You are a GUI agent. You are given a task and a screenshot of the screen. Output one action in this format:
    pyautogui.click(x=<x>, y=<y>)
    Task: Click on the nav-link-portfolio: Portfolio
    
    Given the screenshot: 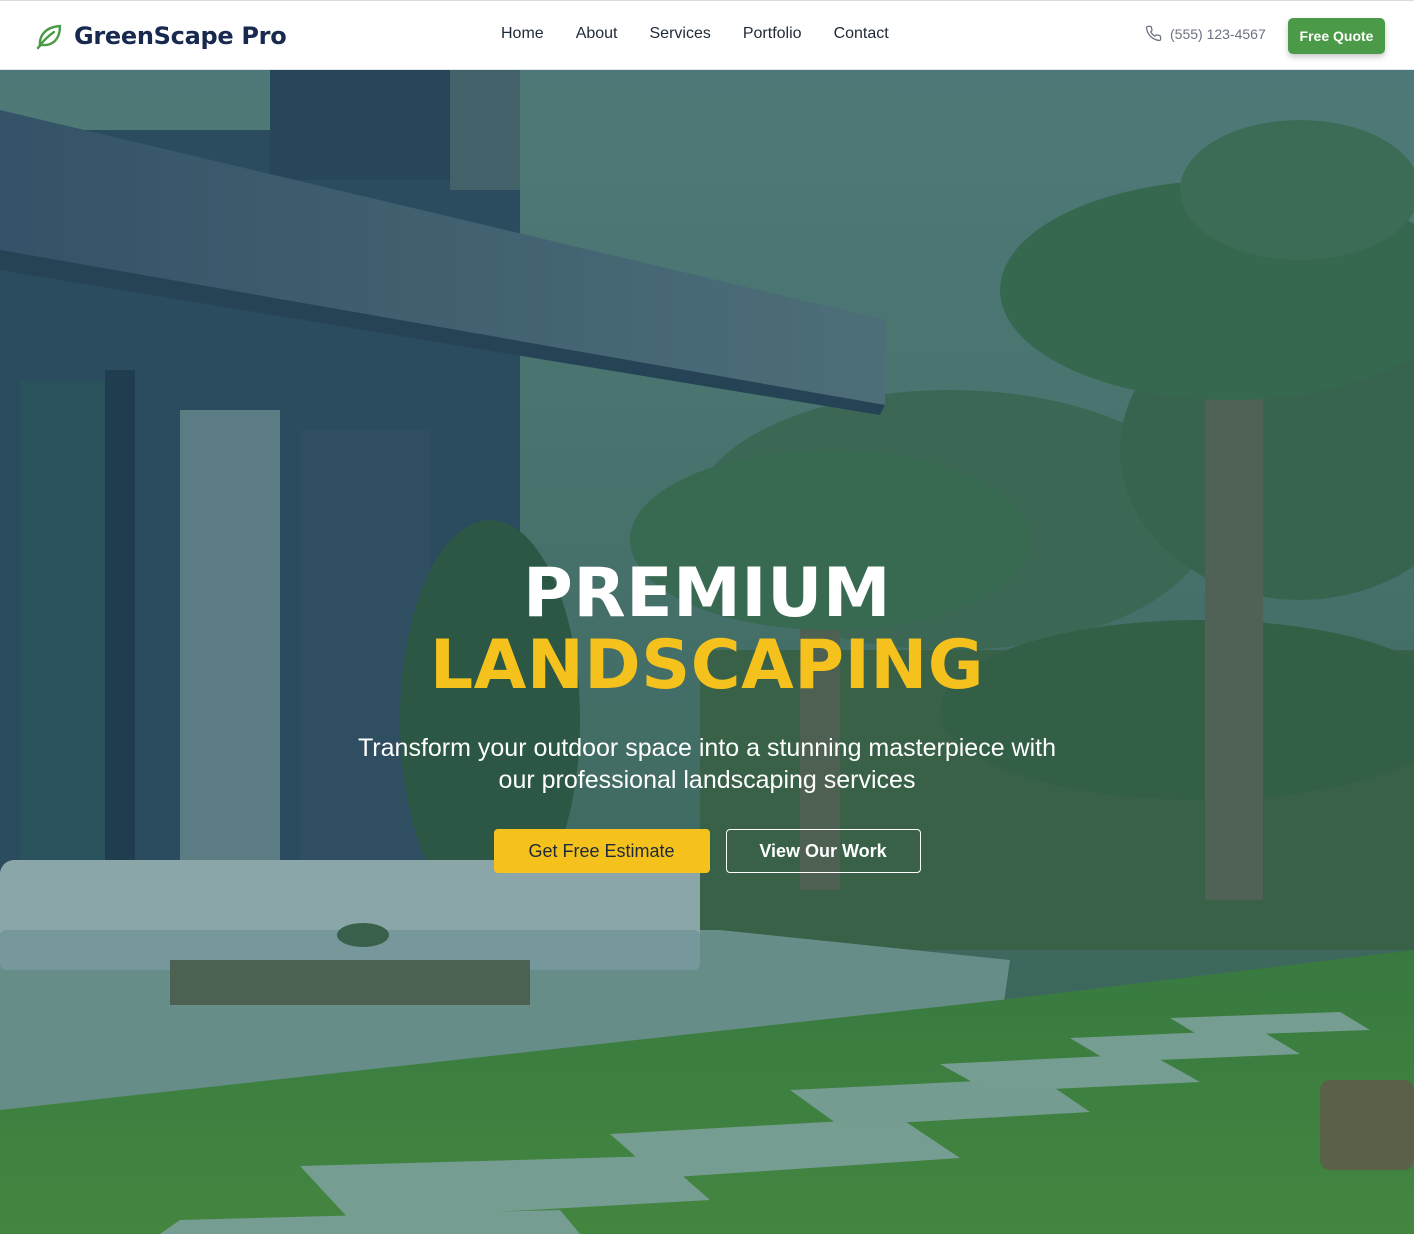 What is the action you would take?
    pyautogui.click(x=772, y=34)
    